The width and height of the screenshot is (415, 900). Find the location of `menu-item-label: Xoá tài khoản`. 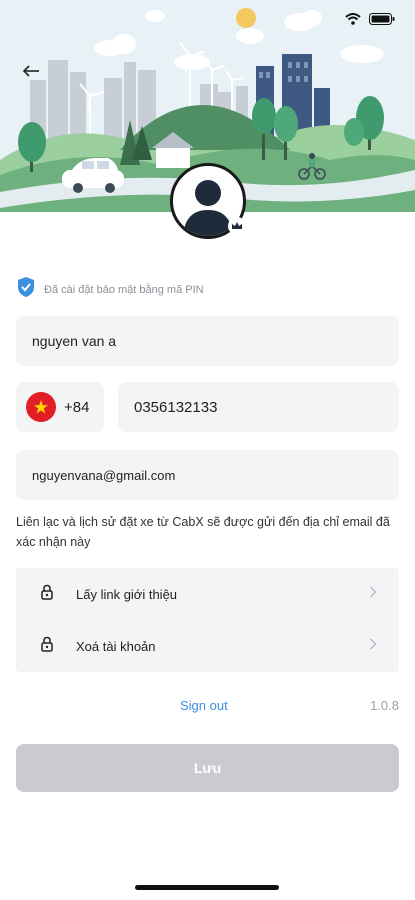

menu-item-label: Xoá tài khoản is located at coordinates (116, 646).